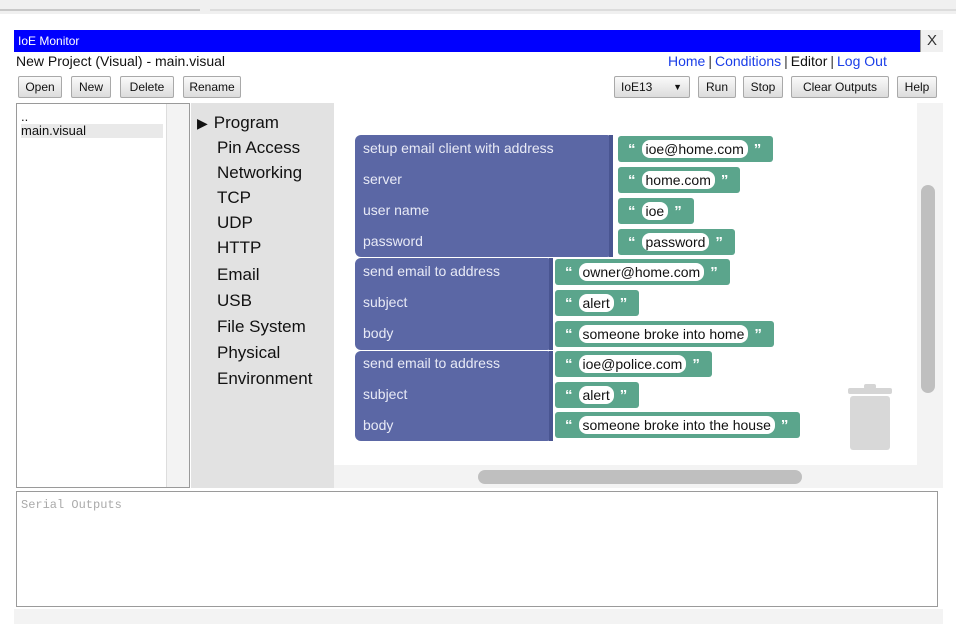 The width and height of the screenshot is (956, 624). I want to click on open-button: Open, so click(40, 87).